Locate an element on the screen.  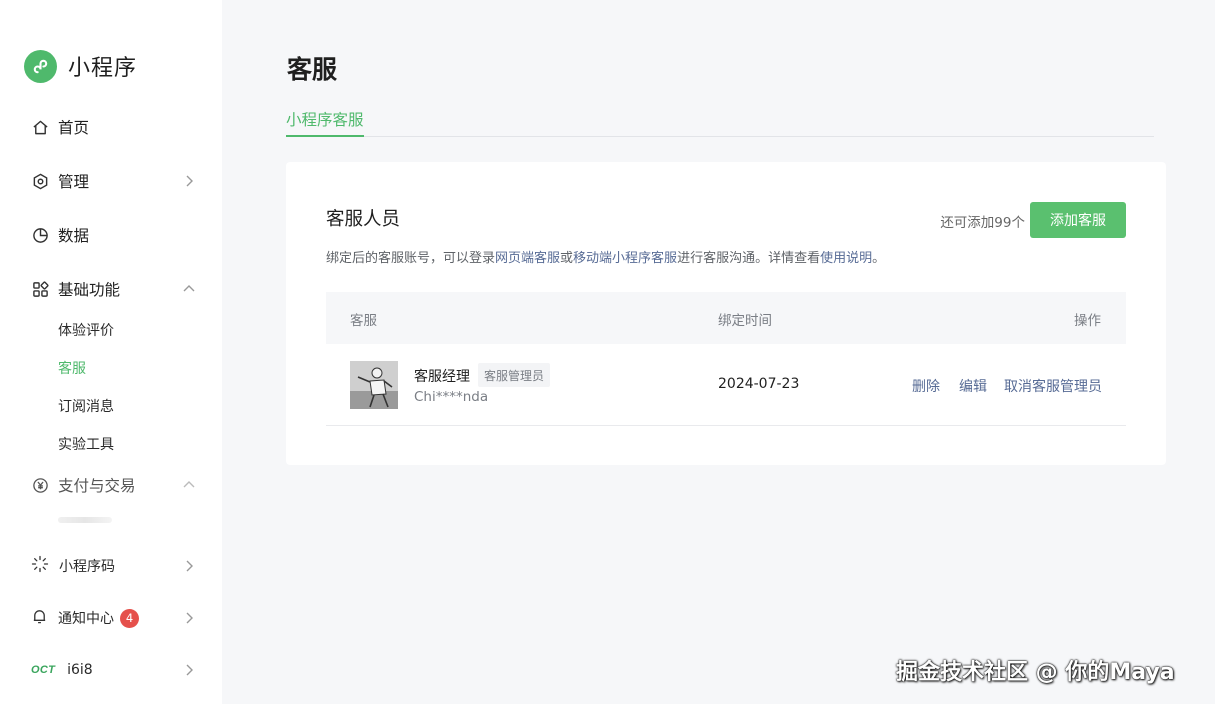
account-name: i6i8 is located at coordinates (80, 670).